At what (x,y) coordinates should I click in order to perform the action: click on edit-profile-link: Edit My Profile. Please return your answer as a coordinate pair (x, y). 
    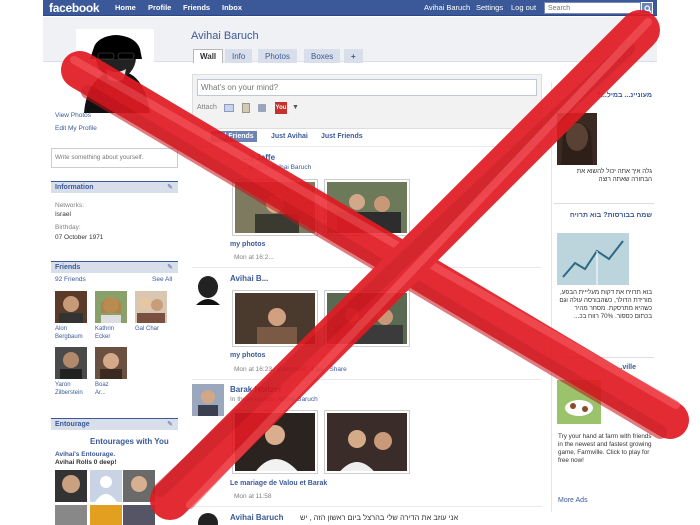
    Looking at the image, I should click on (76, 128).